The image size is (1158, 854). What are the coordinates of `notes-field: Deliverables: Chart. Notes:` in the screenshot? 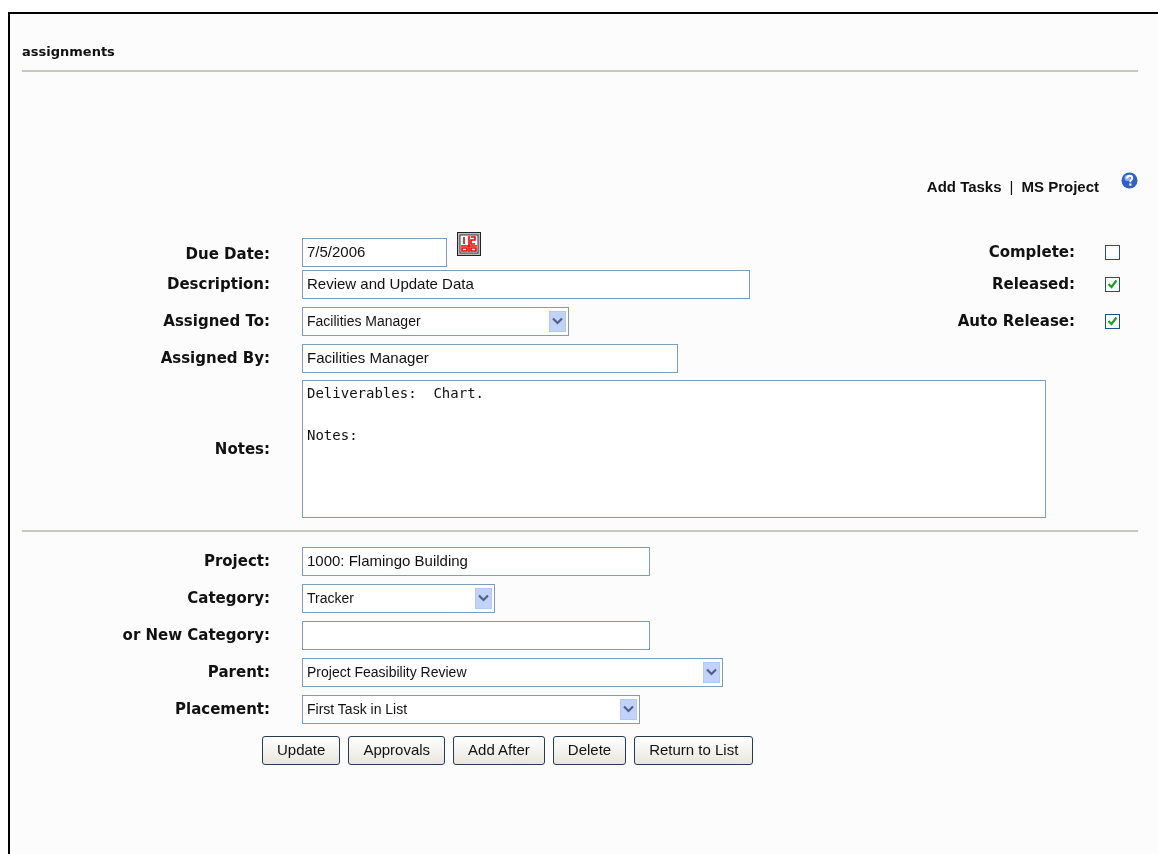 It's located at (674, 449).